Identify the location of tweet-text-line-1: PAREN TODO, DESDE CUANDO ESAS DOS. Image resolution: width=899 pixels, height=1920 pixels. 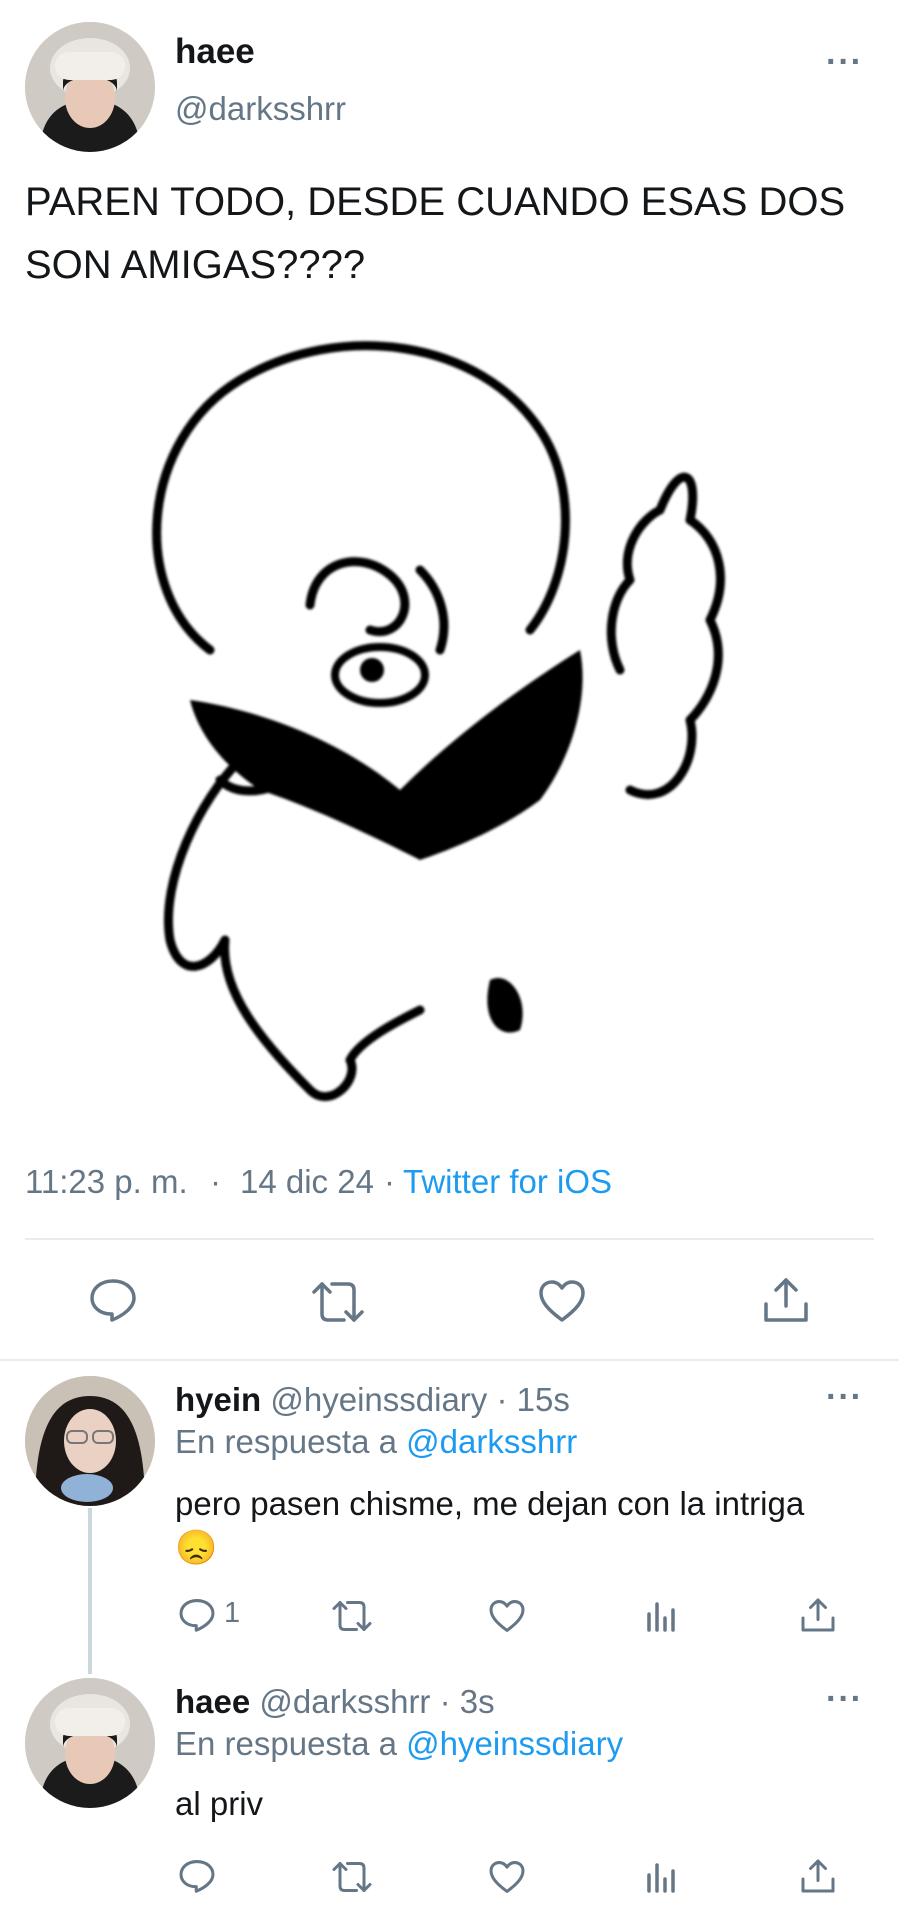
(435, 202).